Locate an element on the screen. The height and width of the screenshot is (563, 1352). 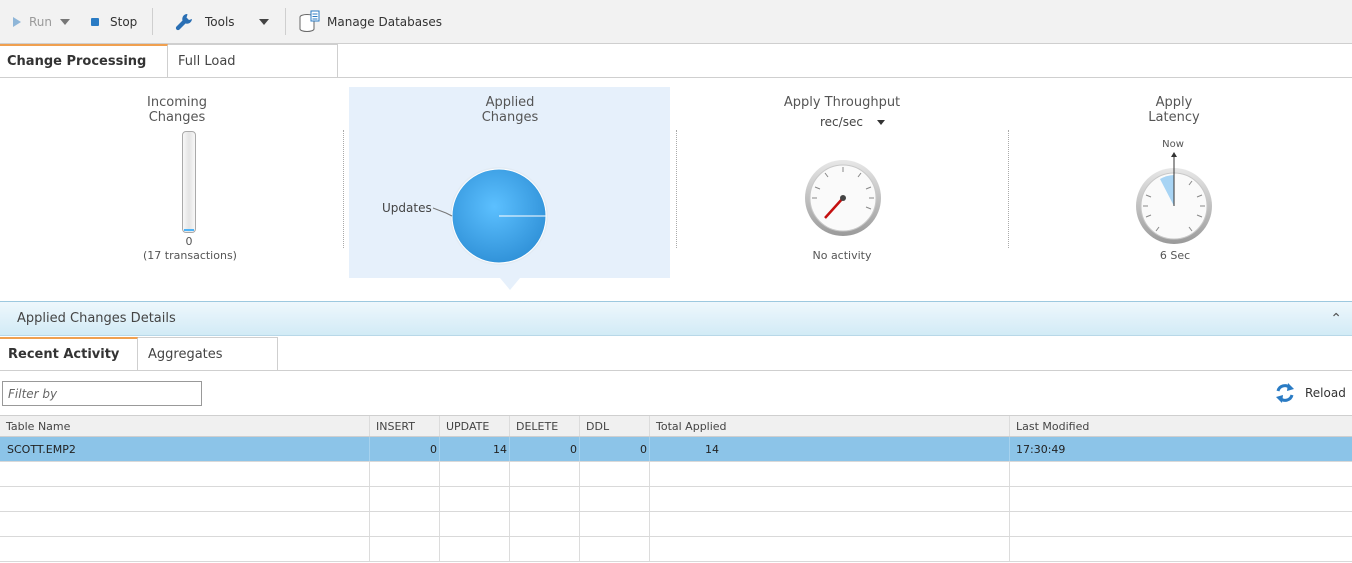
tab-label: Recent Activity is located at coordinates (64, 354).